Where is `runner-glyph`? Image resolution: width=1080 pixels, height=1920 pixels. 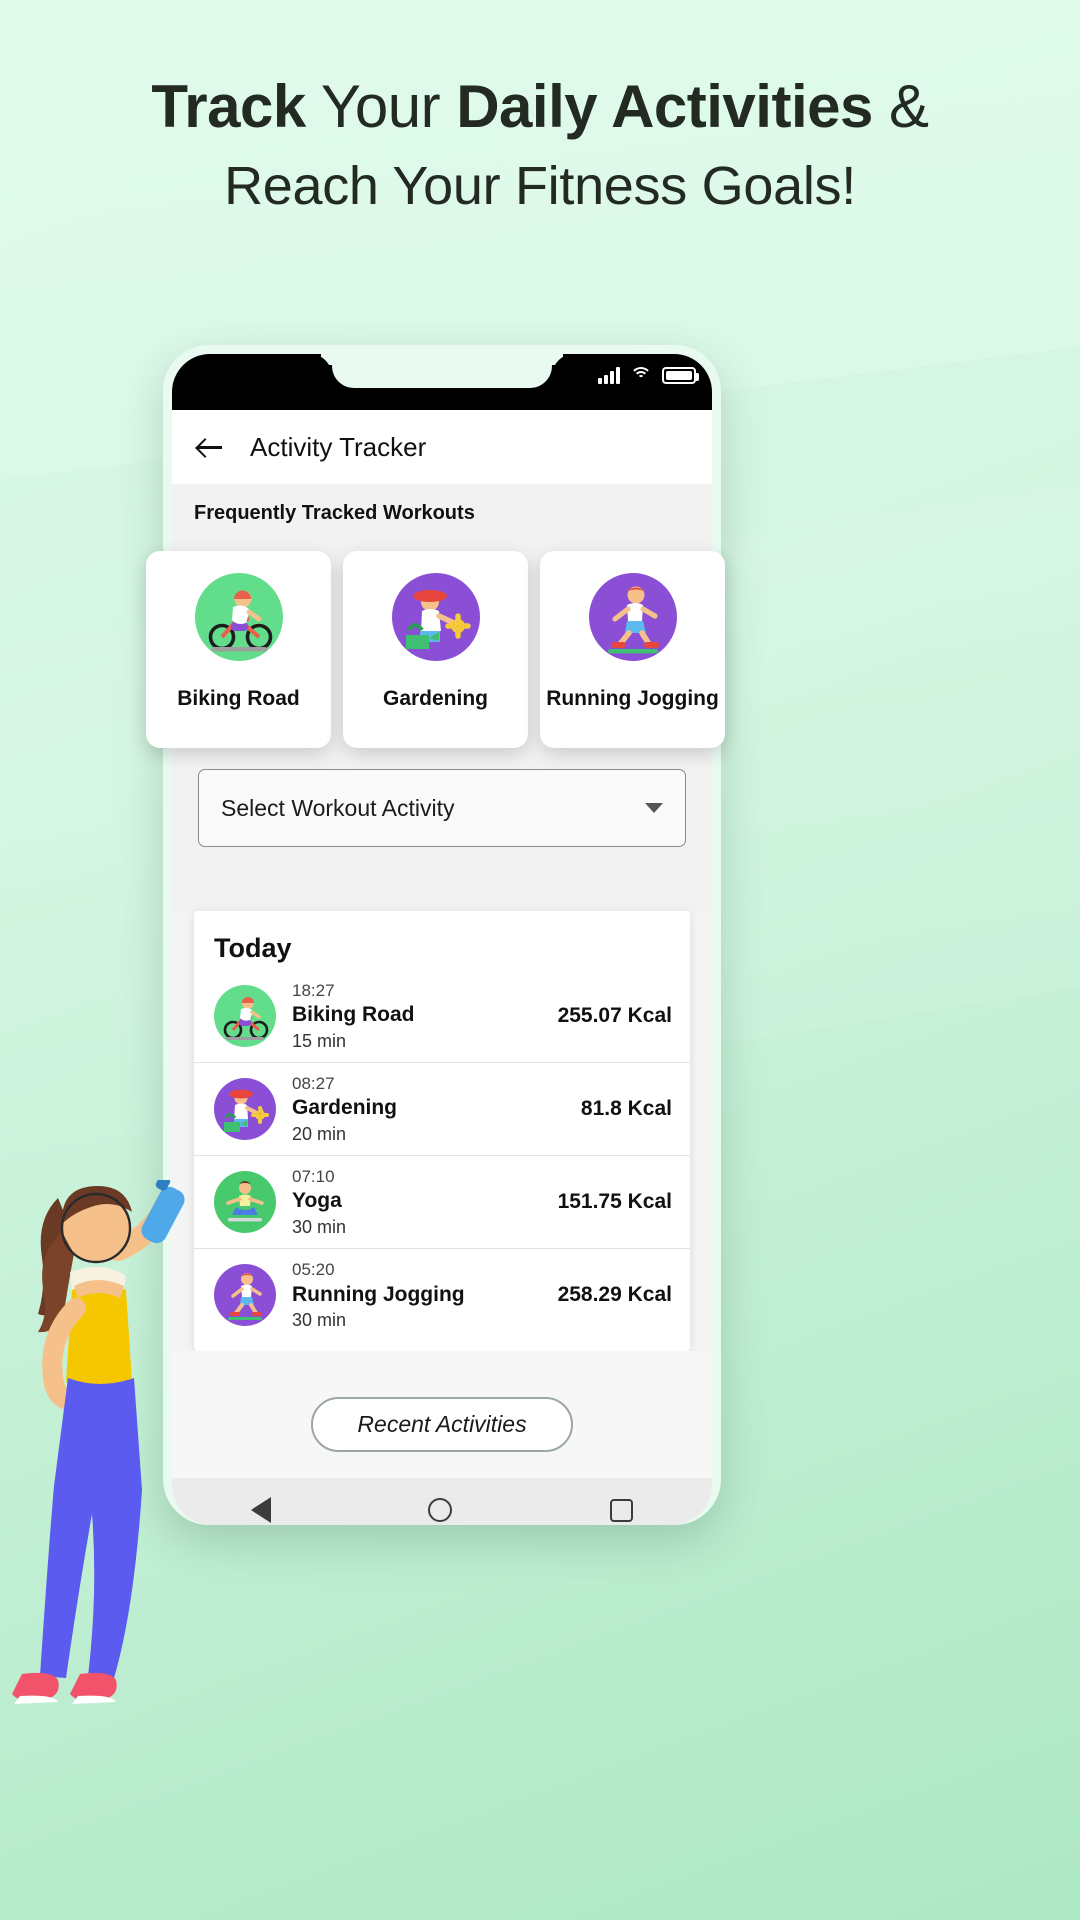 runner-glyph is located at coordinates (633, 620).